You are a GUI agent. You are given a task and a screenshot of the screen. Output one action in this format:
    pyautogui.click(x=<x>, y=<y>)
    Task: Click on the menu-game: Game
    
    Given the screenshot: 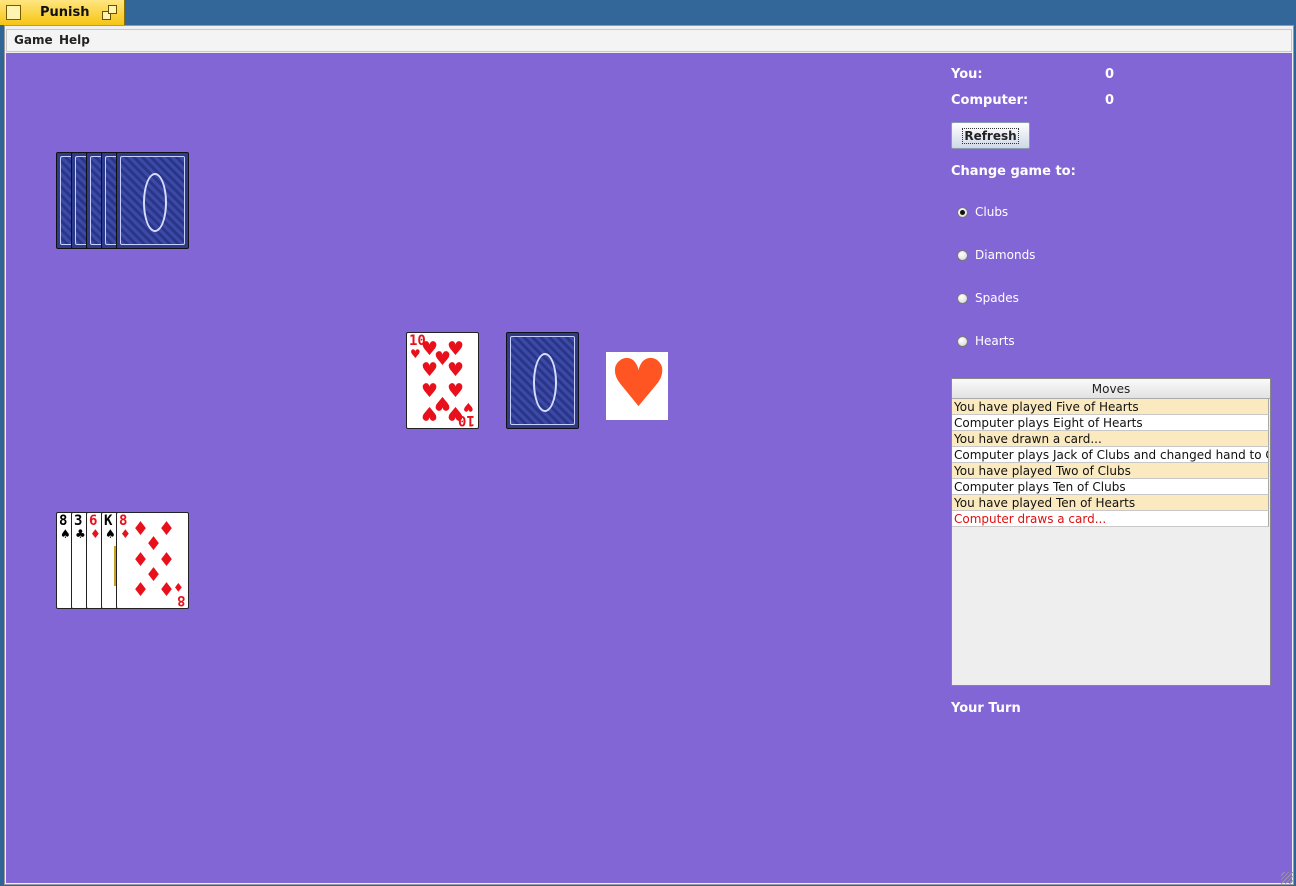 What is the action you would take?
    pyautogui.click(x=33, y=40)
    